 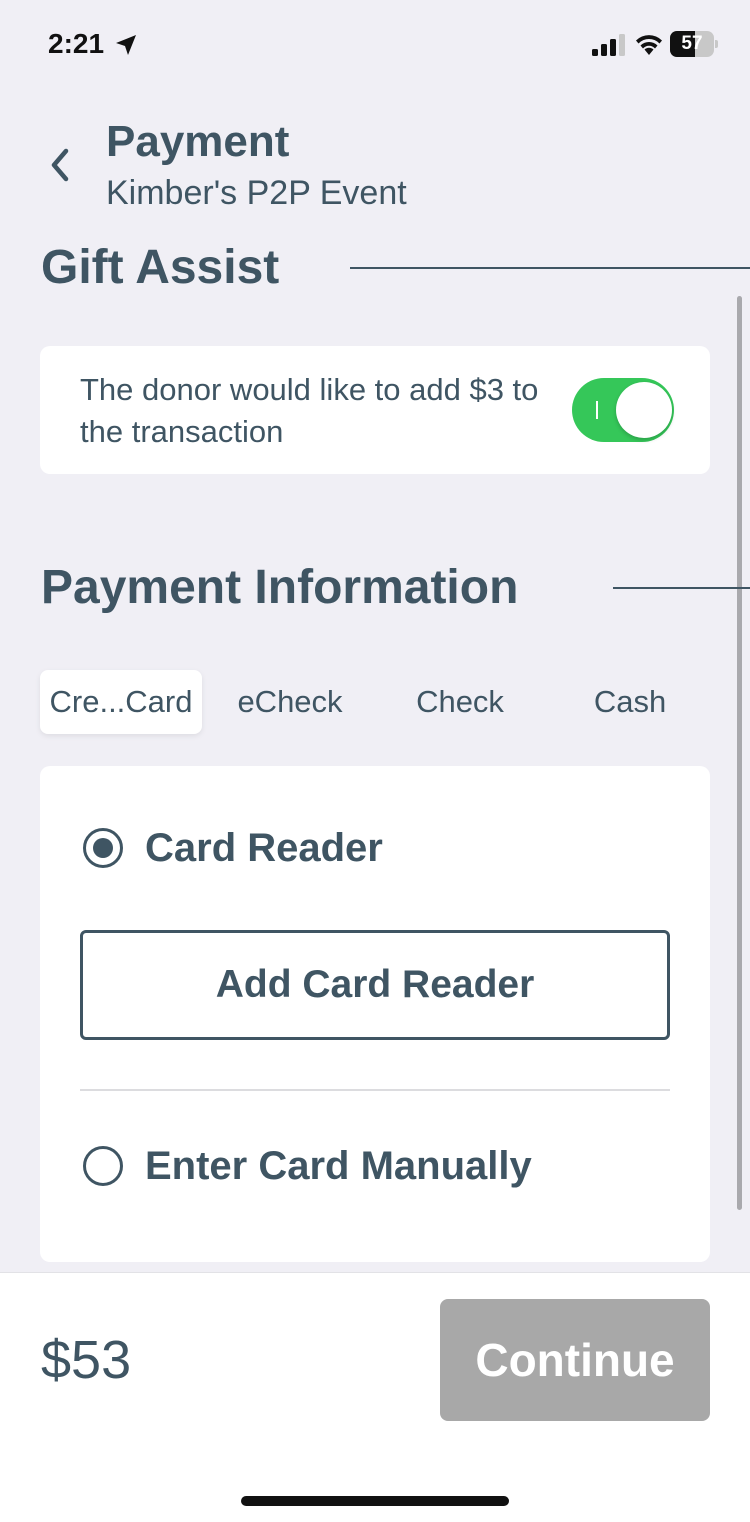 What do you see at coordinates (290, 702) in the screenshot?
I see `tab-echeck: eCheck` at bounding box center [290, 702].